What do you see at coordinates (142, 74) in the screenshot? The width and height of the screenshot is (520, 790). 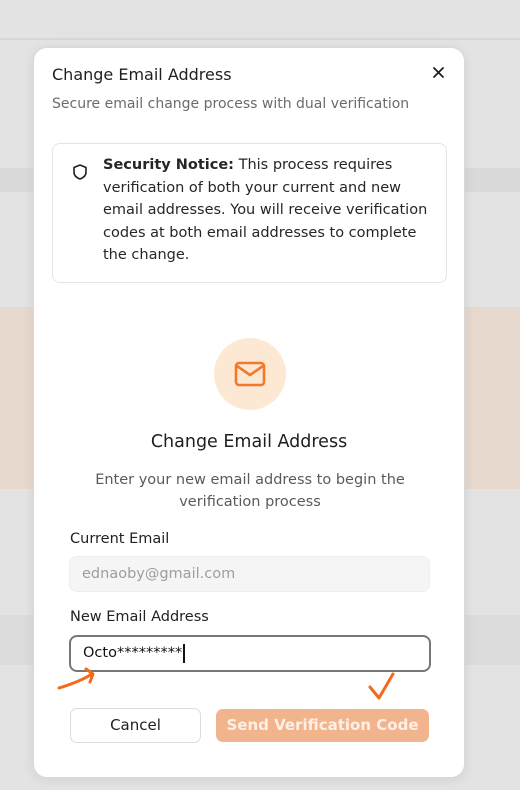 I see `modal-title: Change Email Address` at bounding box center [142, 74].